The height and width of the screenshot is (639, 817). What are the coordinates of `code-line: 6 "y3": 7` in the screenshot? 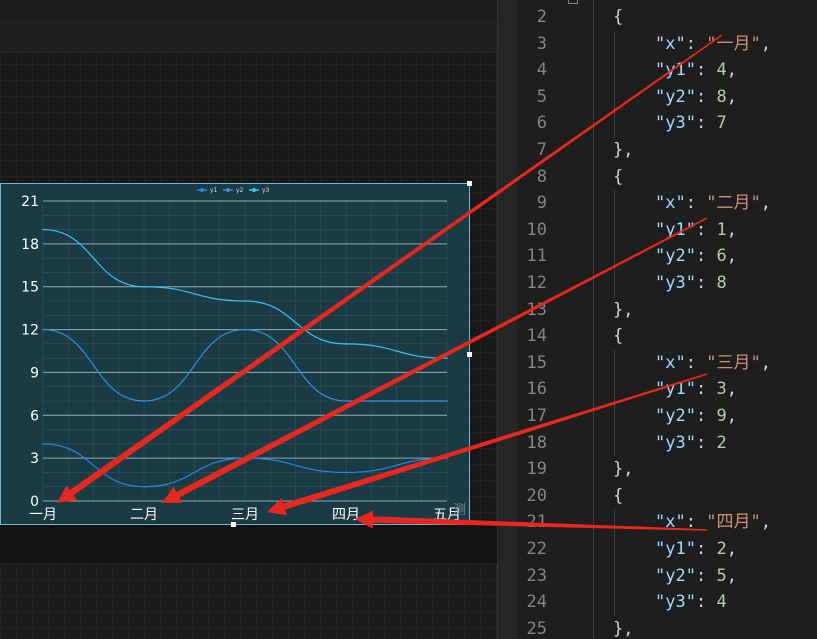 It's located at (667, 123).